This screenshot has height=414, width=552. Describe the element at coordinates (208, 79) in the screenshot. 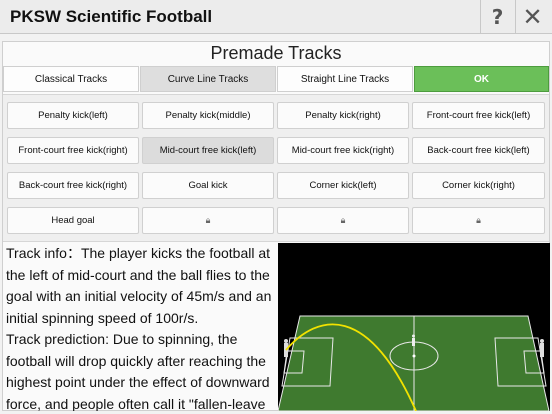

I see `tab-curve-line-tracks: Curve Line Tracks` at that location.